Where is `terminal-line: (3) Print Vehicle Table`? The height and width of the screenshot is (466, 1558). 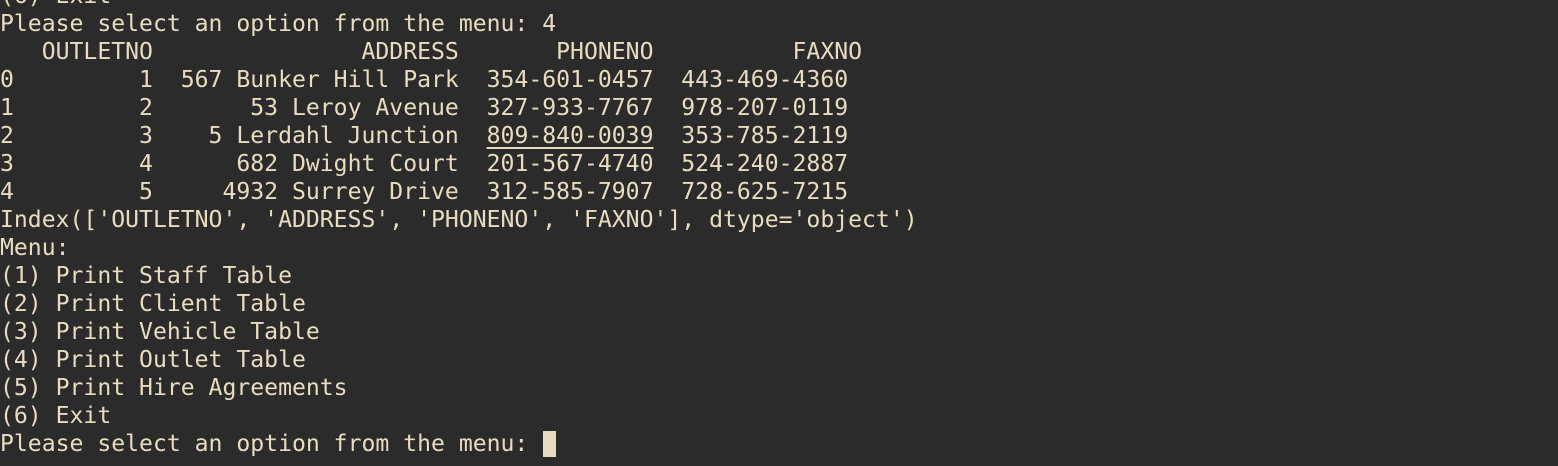 terminal-line: (3) Print Vehicle Table is located at coordinates (459, 332).